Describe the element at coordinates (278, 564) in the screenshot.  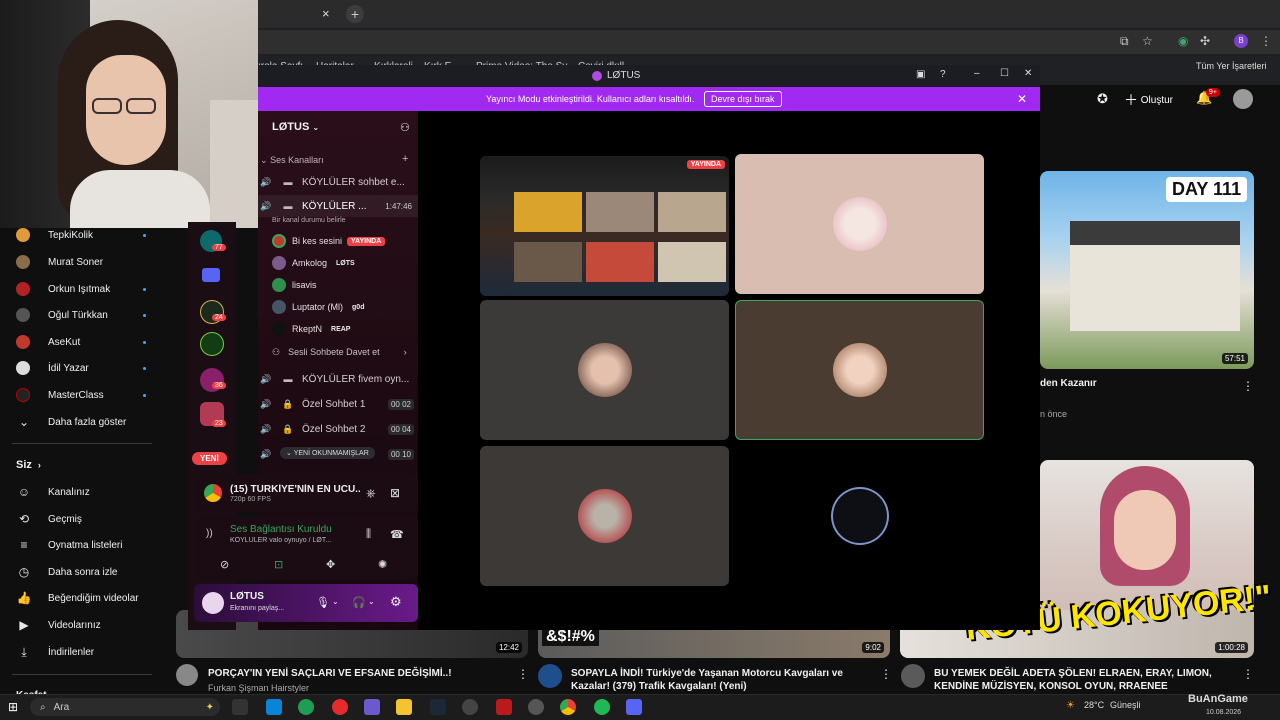
I see `screenshare-icon: ⊡` at that location.